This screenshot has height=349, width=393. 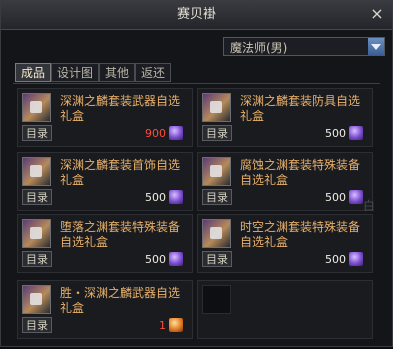 I want to click on item-name: 深渊之麟套装防具自选礼盒, so click(x=300, y=108).